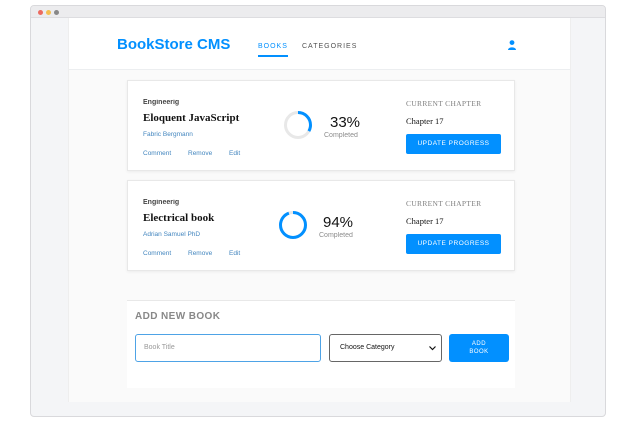 This screenshot has height=427, width=640. Describe the element at coordinates (432, 348) in the screenshot. I see `chevron-down-icon` at that location.